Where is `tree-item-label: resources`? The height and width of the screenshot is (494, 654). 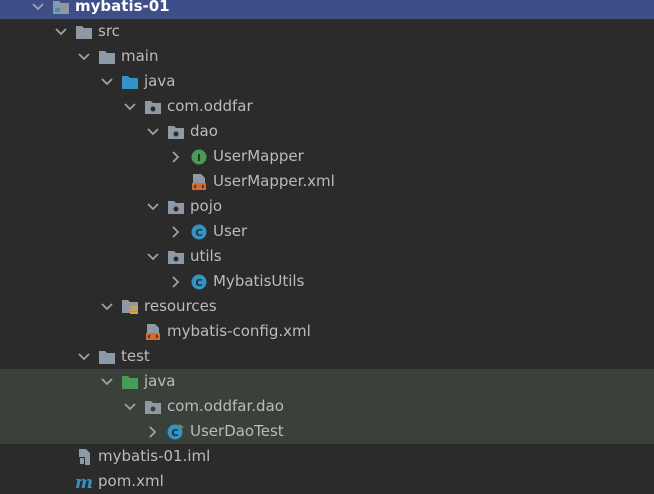 tree-item-label: resources is located at coordinates (180, 306).